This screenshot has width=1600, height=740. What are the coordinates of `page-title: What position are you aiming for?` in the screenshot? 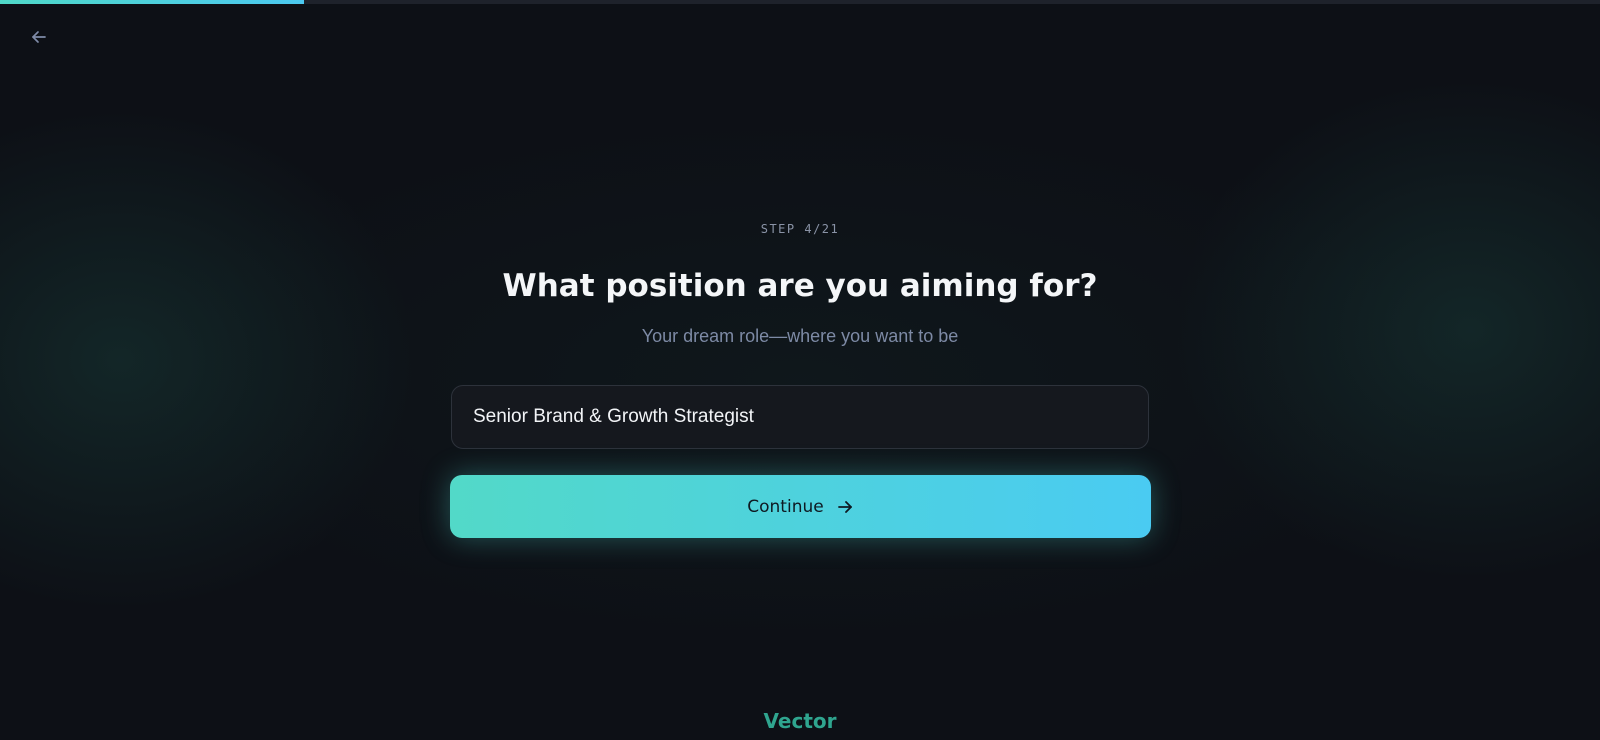 It's located at (800, 286).